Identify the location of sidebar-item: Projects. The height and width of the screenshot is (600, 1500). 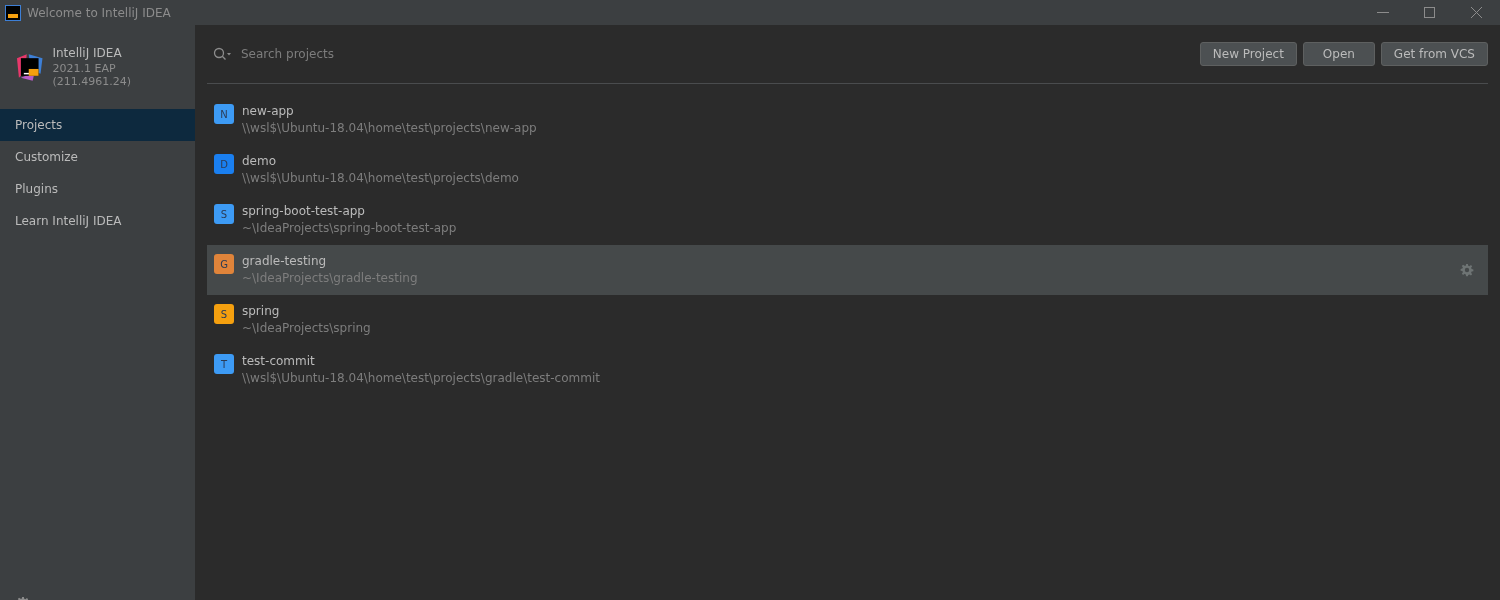
(97, 125).